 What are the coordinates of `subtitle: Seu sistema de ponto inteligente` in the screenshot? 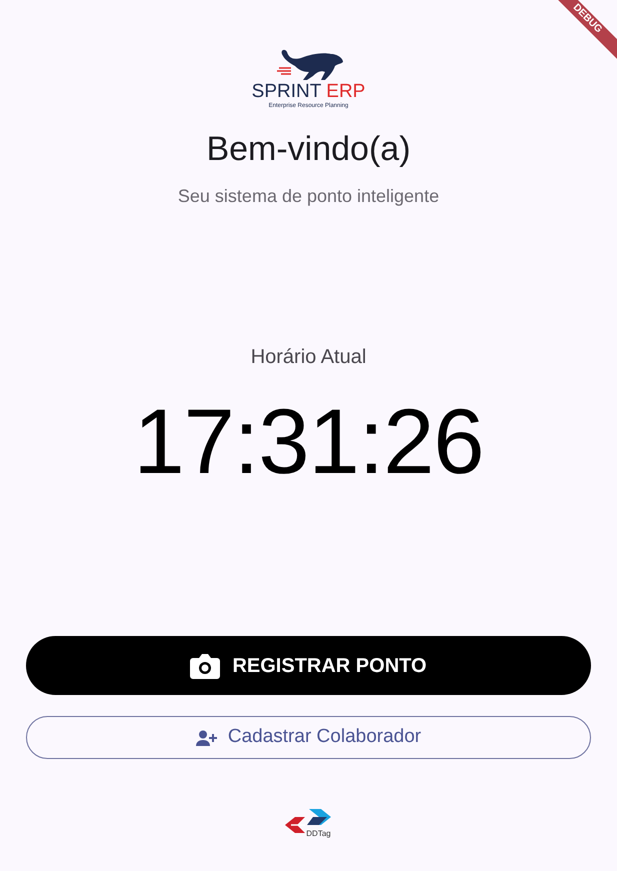 It's located at (309, 196).